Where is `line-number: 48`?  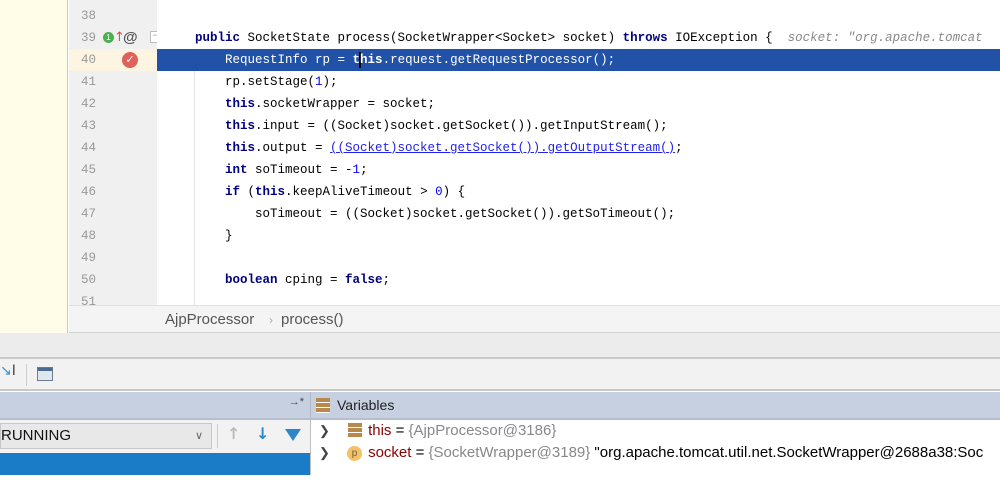 line-number: 48 is located at coordinates (89, 236).